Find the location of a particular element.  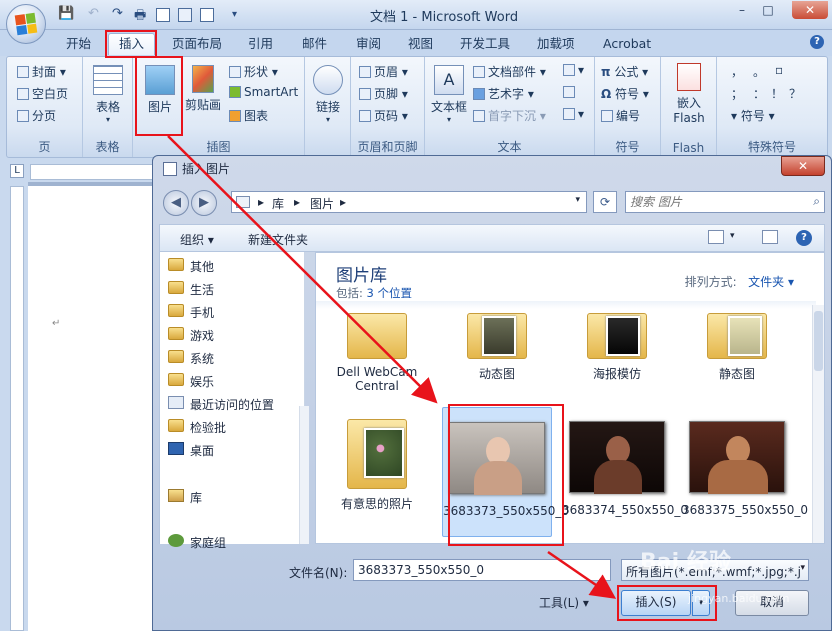

folder-tile: 动态图 is located at coordinates (497, 347).